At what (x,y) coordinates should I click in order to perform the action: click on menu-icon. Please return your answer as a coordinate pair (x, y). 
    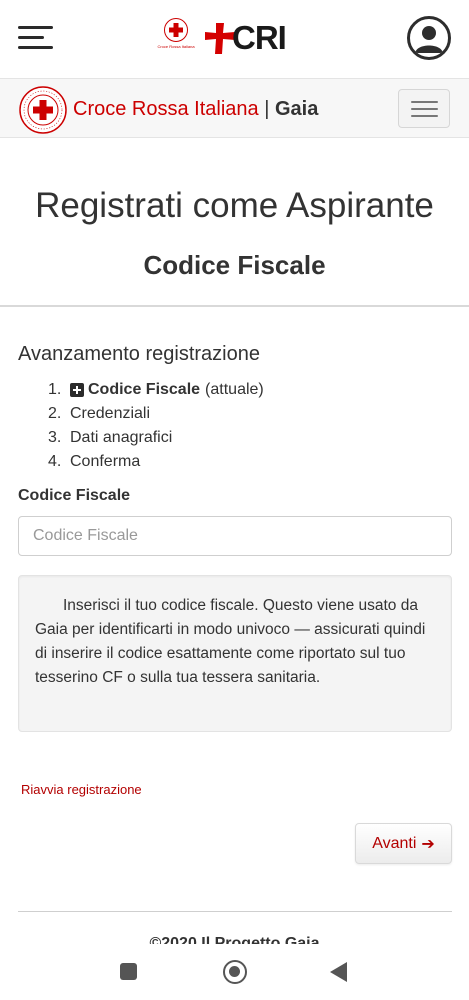
    Looking at the image, I should click on (35, 38).